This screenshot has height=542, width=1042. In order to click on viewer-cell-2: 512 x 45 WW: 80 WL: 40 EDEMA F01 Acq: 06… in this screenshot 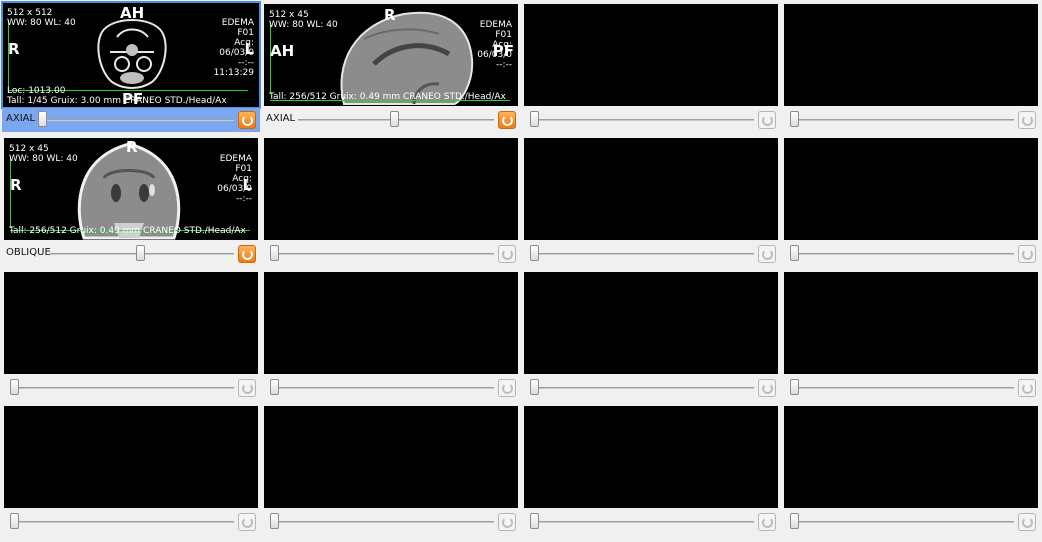, I will do `click(390, 67)`.